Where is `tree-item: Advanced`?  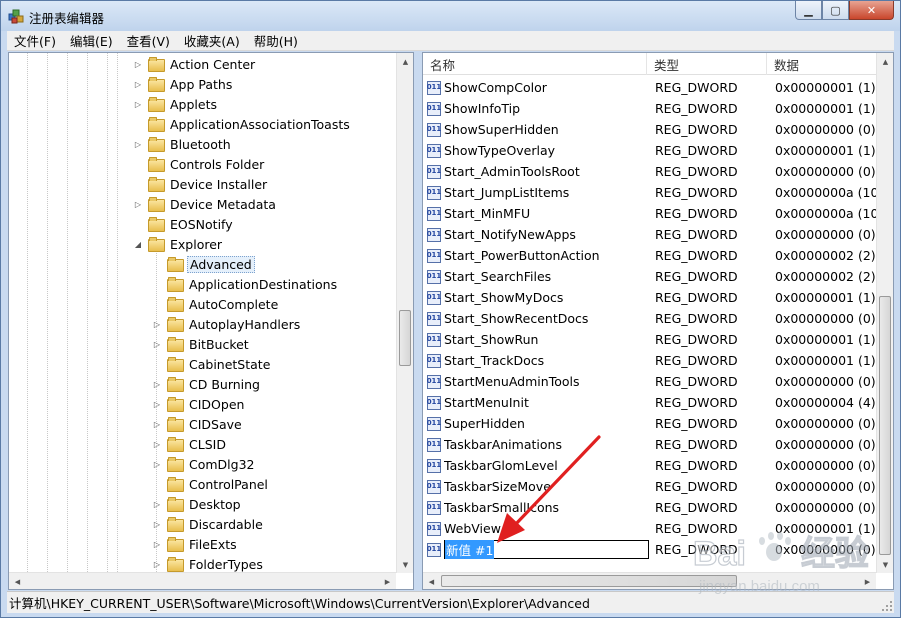 tree-item: Advanced is located at coordinates (203, 264).